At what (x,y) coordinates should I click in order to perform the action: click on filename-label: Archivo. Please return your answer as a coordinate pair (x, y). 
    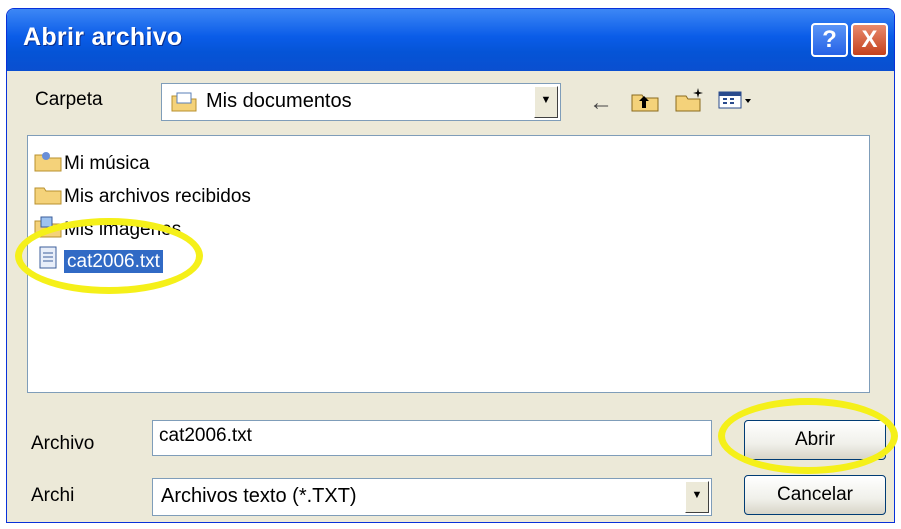
    Looking at the image, I should click on (63, 443).